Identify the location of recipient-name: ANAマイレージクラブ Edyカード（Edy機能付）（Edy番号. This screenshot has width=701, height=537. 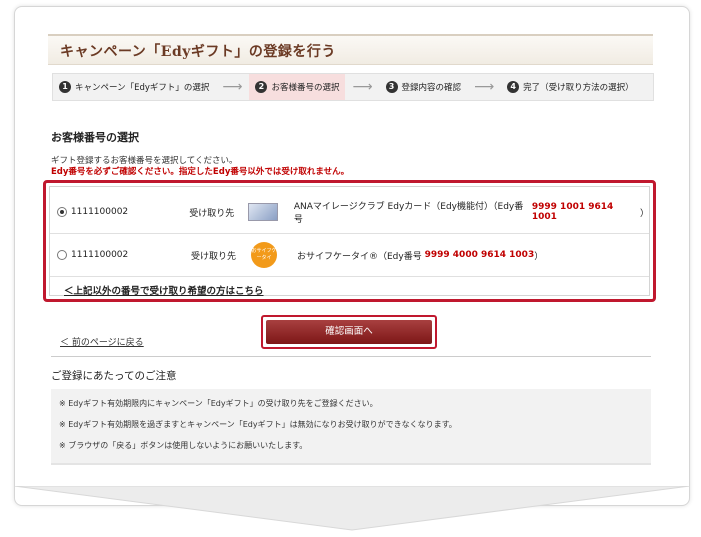
(408, 213).